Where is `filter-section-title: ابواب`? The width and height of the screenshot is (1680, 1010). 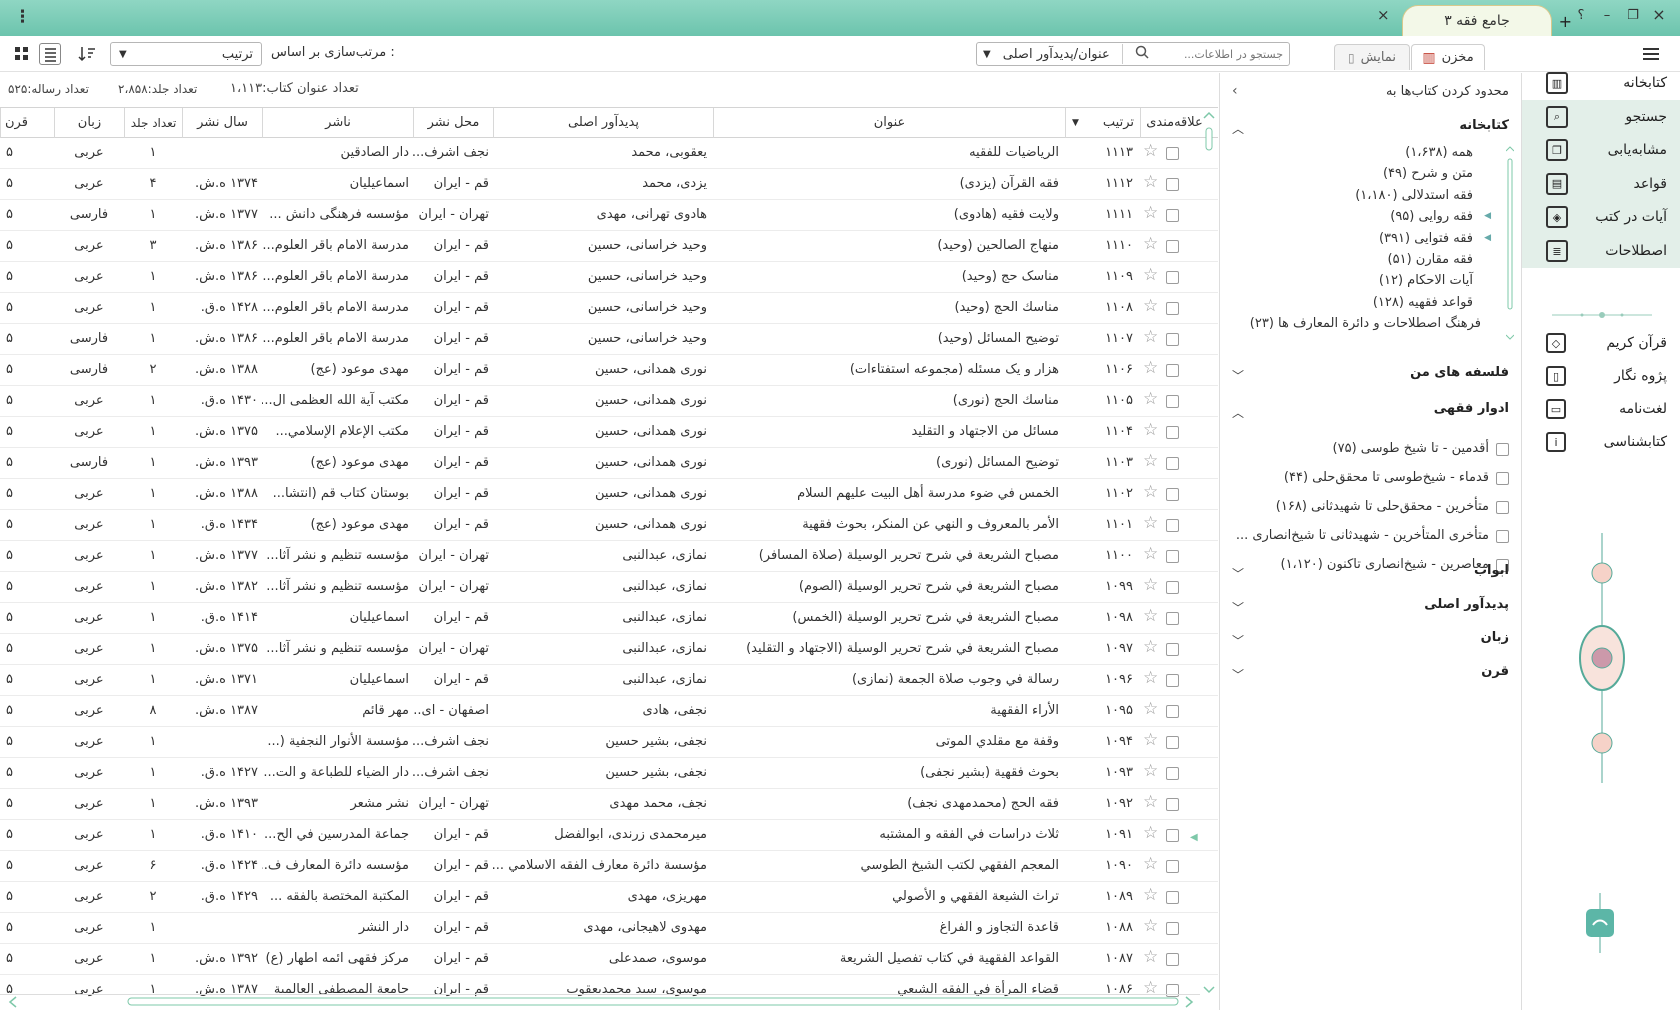
filter-section-title: ابواب is located at coordinates (1491, 570).